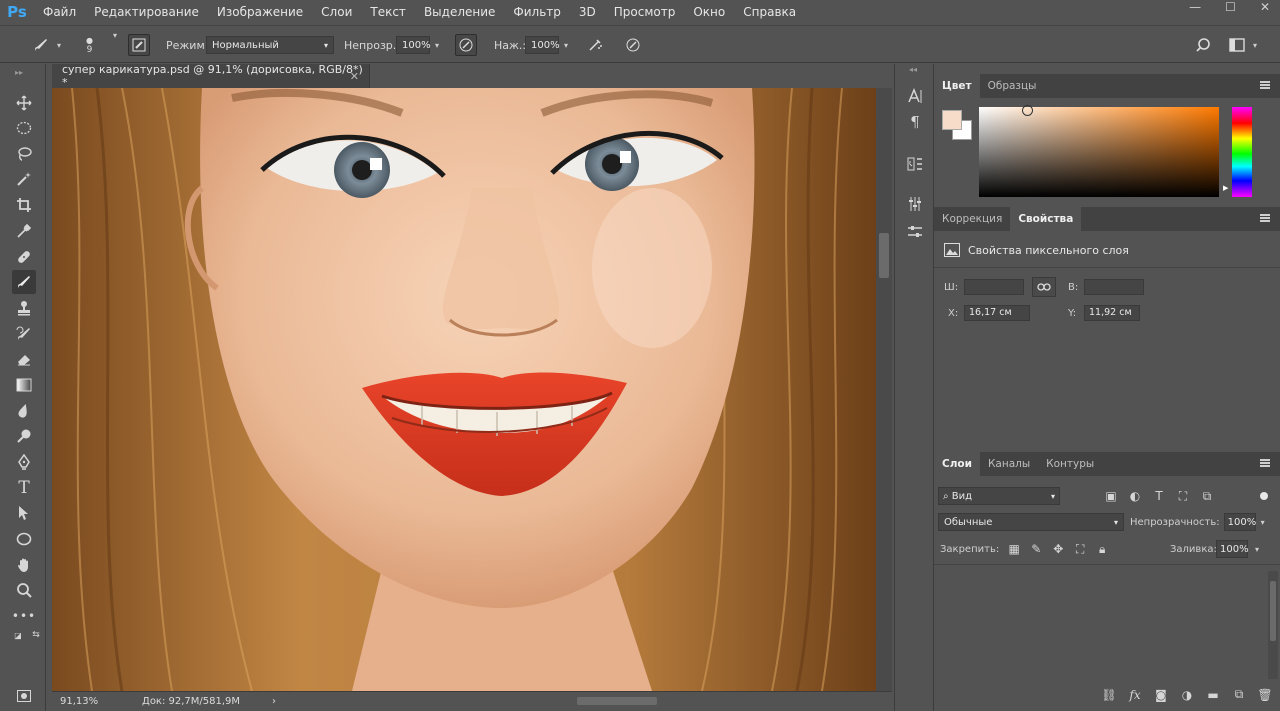 The width and height of the screenshot is (1280, 711). Describe the element at coordinates (270, 45) in the screenshot. I see `mode-select: Нормальный ▾` at that location.